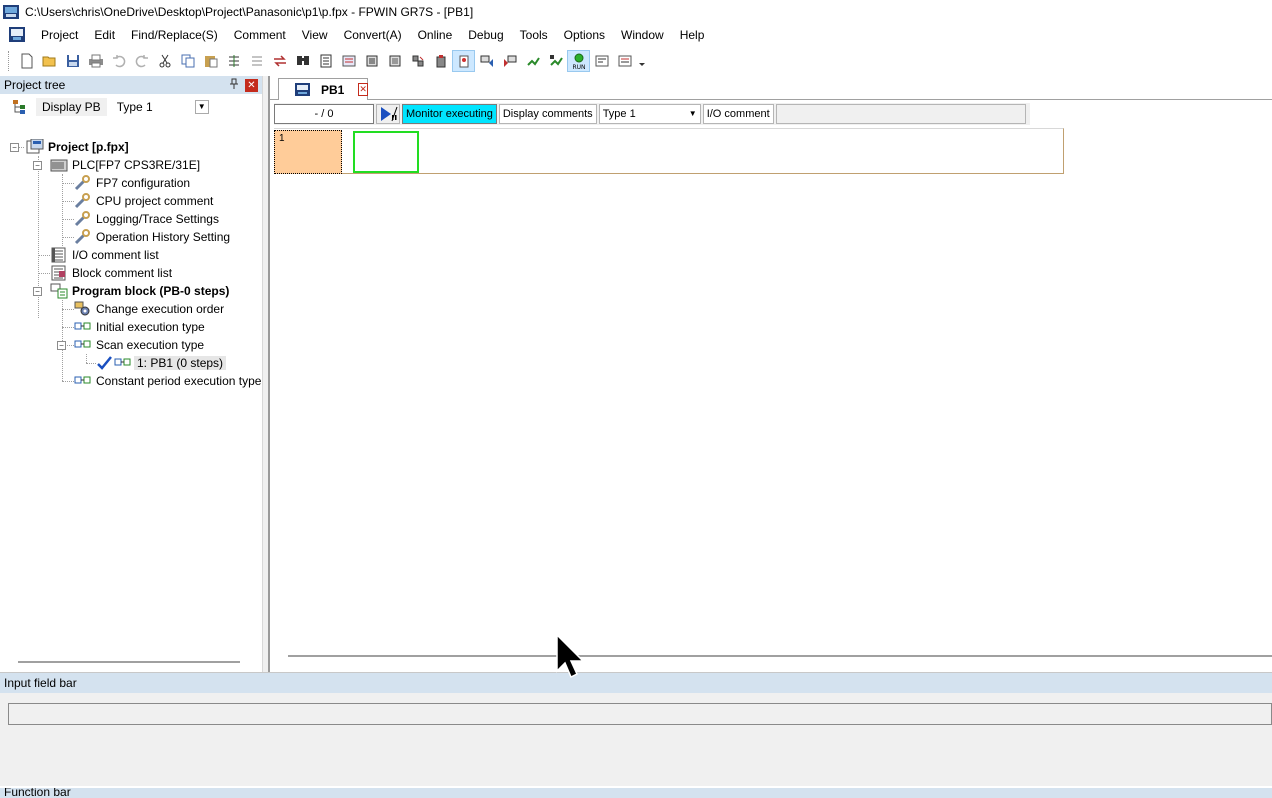 This screenshot has height=798, width=1272. I want to click on paste-icon, so click(210, 61).